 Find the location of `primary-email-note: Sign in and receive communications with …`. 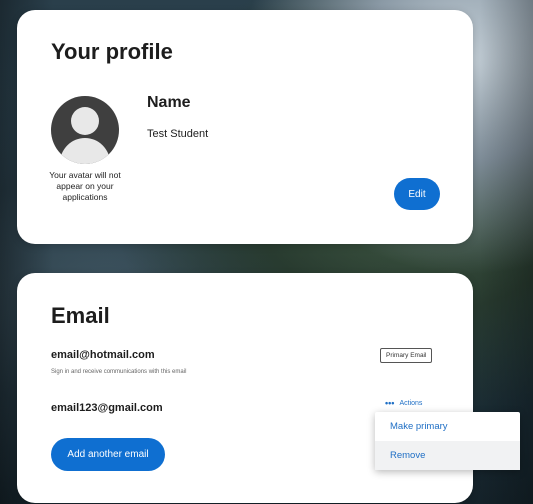

primary-email-note: Sign in and receive communications with … is located at coordinates (119, 372).